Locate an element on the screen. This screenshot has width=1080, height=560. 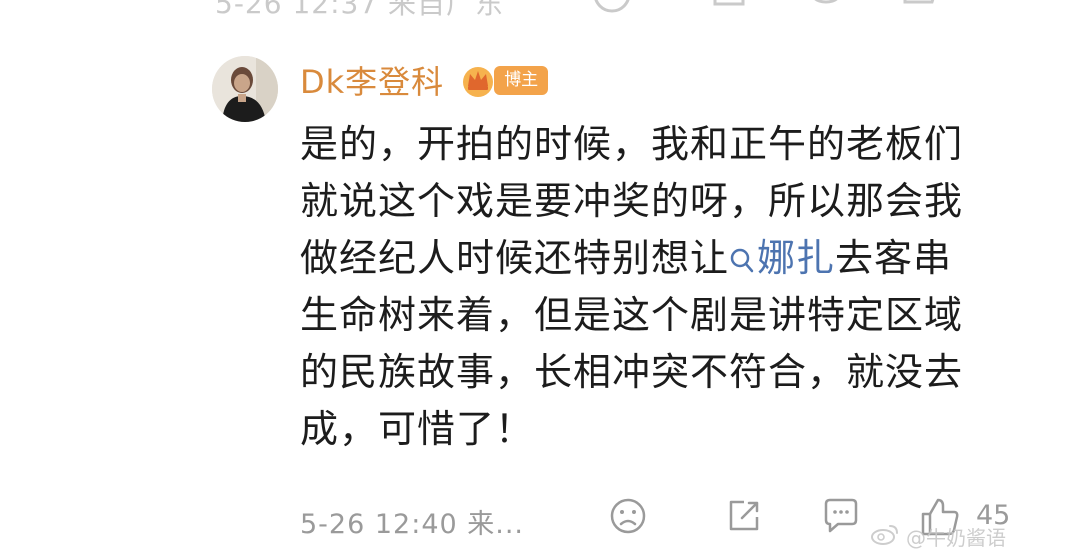
share-icon is located at coordinates (744, 519).